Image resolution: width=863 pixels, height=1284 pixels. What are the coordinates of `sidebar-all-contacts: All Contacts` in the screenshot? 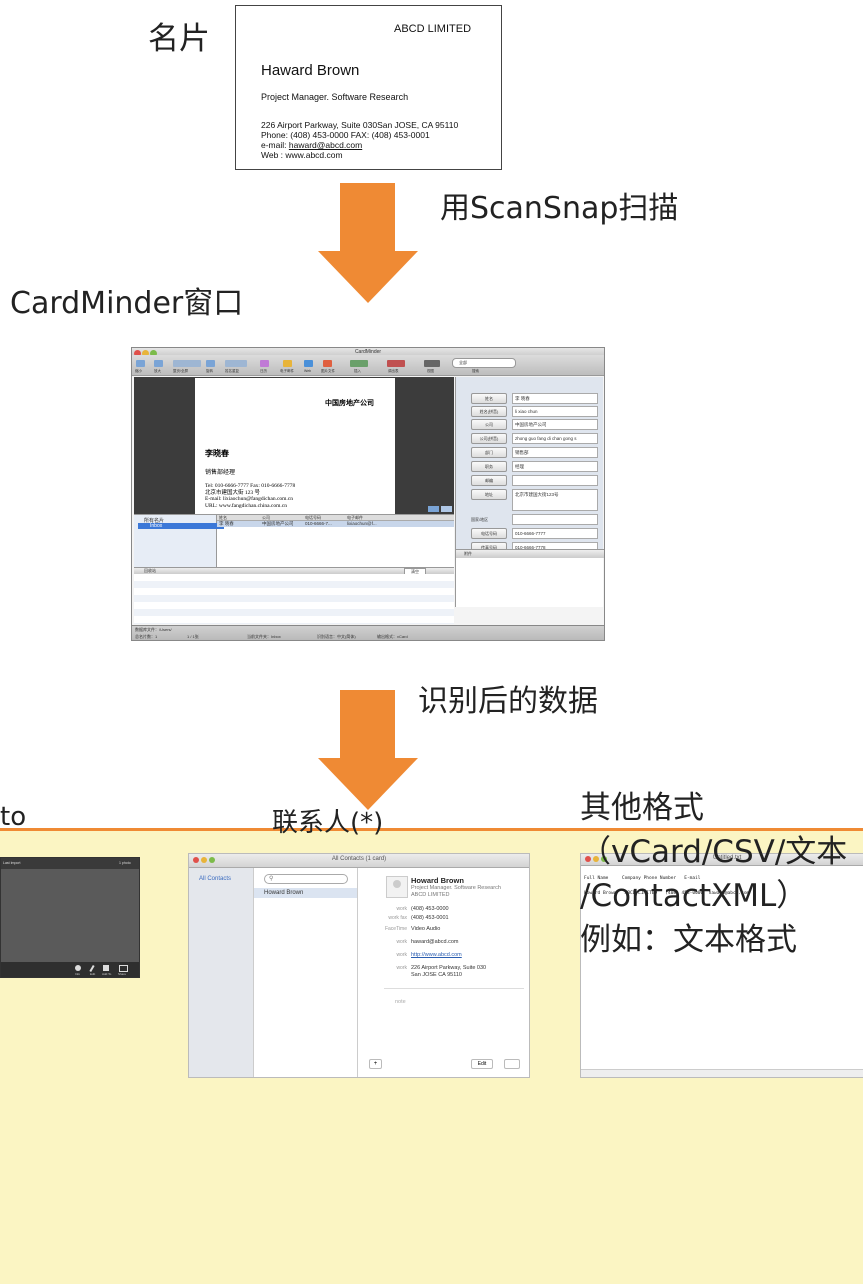 It's located at (215, 879).